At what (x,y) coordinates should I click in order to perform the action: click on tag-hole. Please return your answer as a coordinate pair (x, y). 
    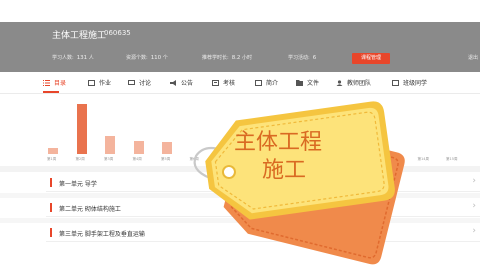
    Looking at the image, I should click on (228, 172).